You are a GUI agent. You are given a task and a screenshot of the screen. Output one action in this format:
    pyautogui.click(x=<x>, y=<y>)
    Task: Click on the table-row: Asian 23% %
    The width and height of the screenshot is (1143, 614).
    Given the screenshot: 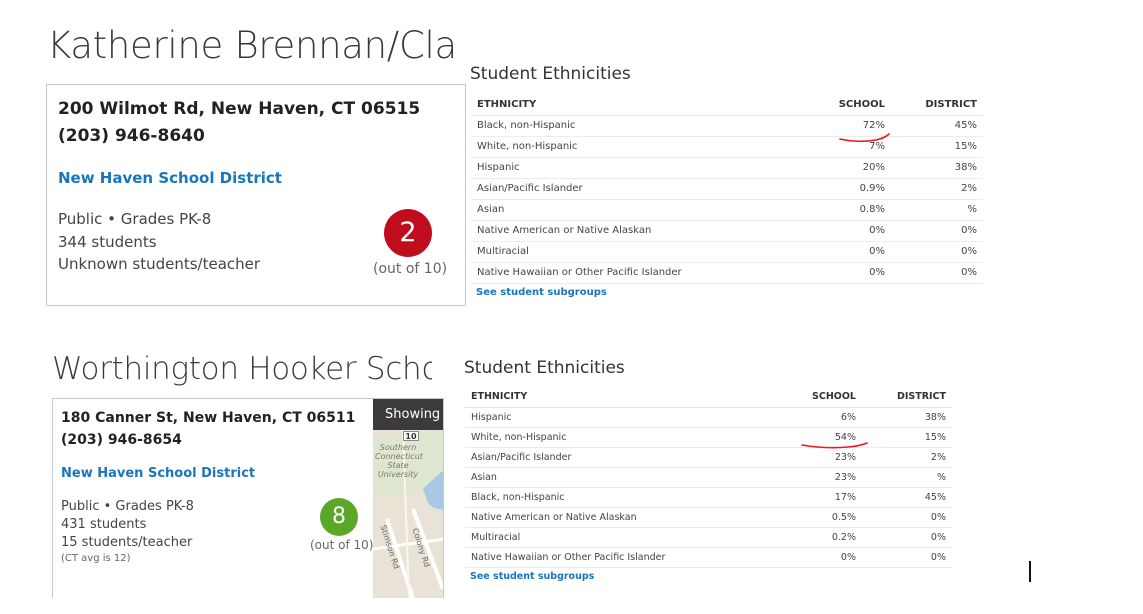 What is the action you would take?
    pyautogui.click(x=708, y=477)
    